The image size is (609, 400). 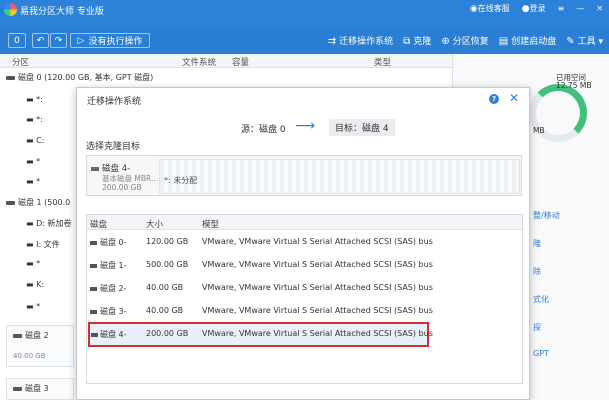 I want to click on clone-icon: ⧉, so click(x=407, y=41).